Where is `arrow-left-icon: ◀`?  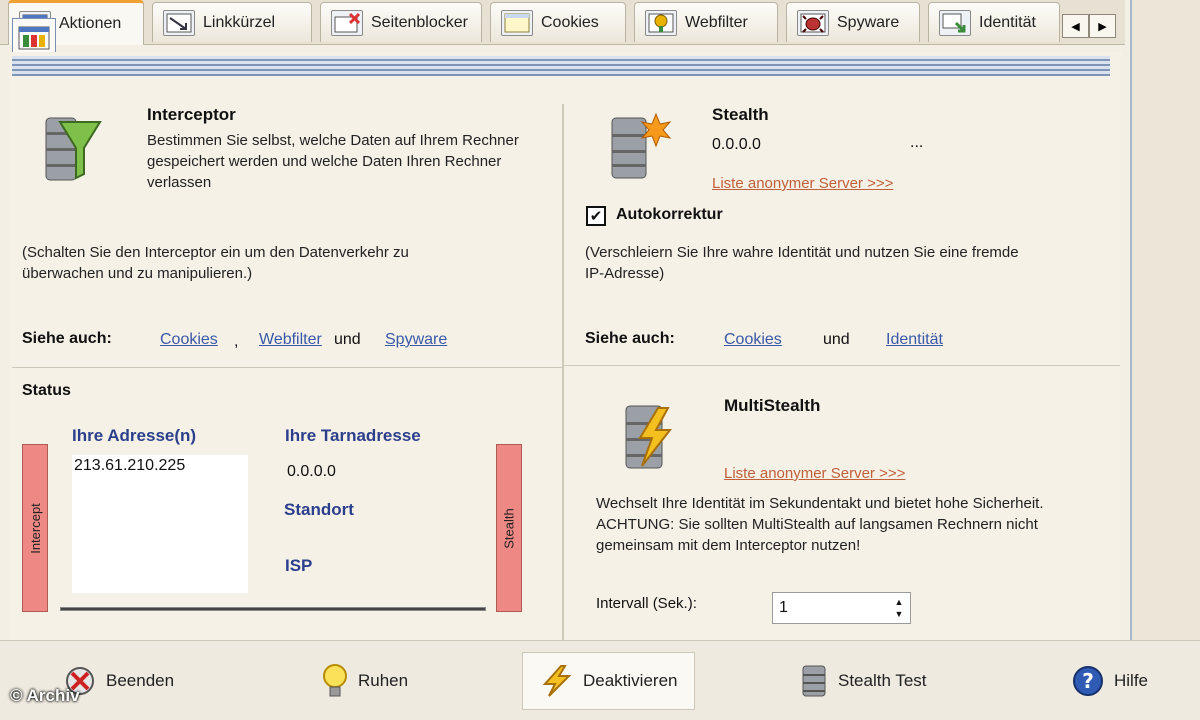 arrow-left-icon: ◀ is located at coordinates (1075, 26).